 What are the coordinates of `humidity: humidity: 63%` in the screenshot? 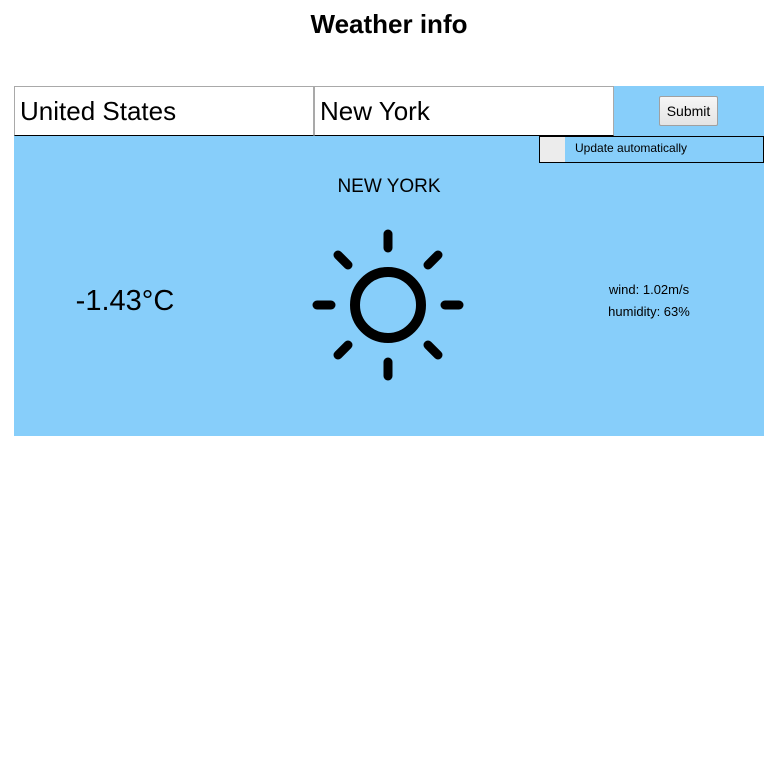 It's located at (649, 311).